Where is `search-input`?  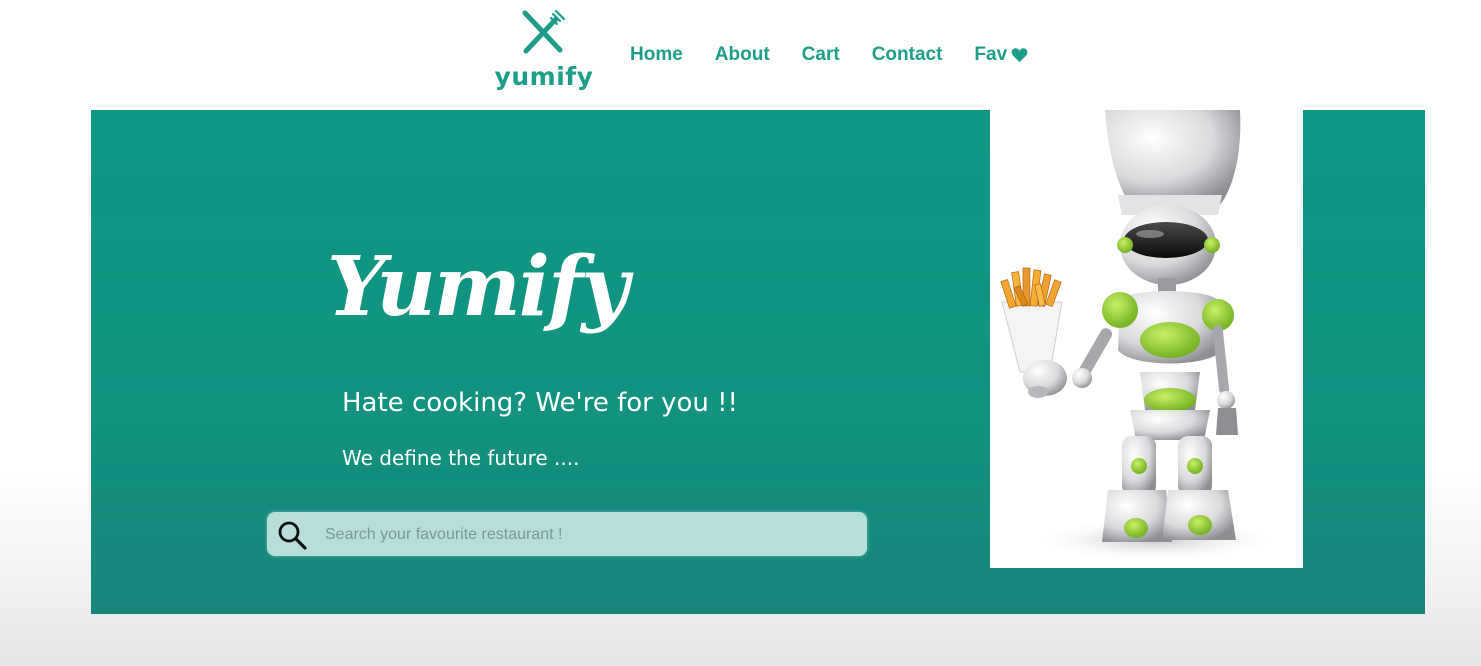
search-input is located at coordinates (585, 535).